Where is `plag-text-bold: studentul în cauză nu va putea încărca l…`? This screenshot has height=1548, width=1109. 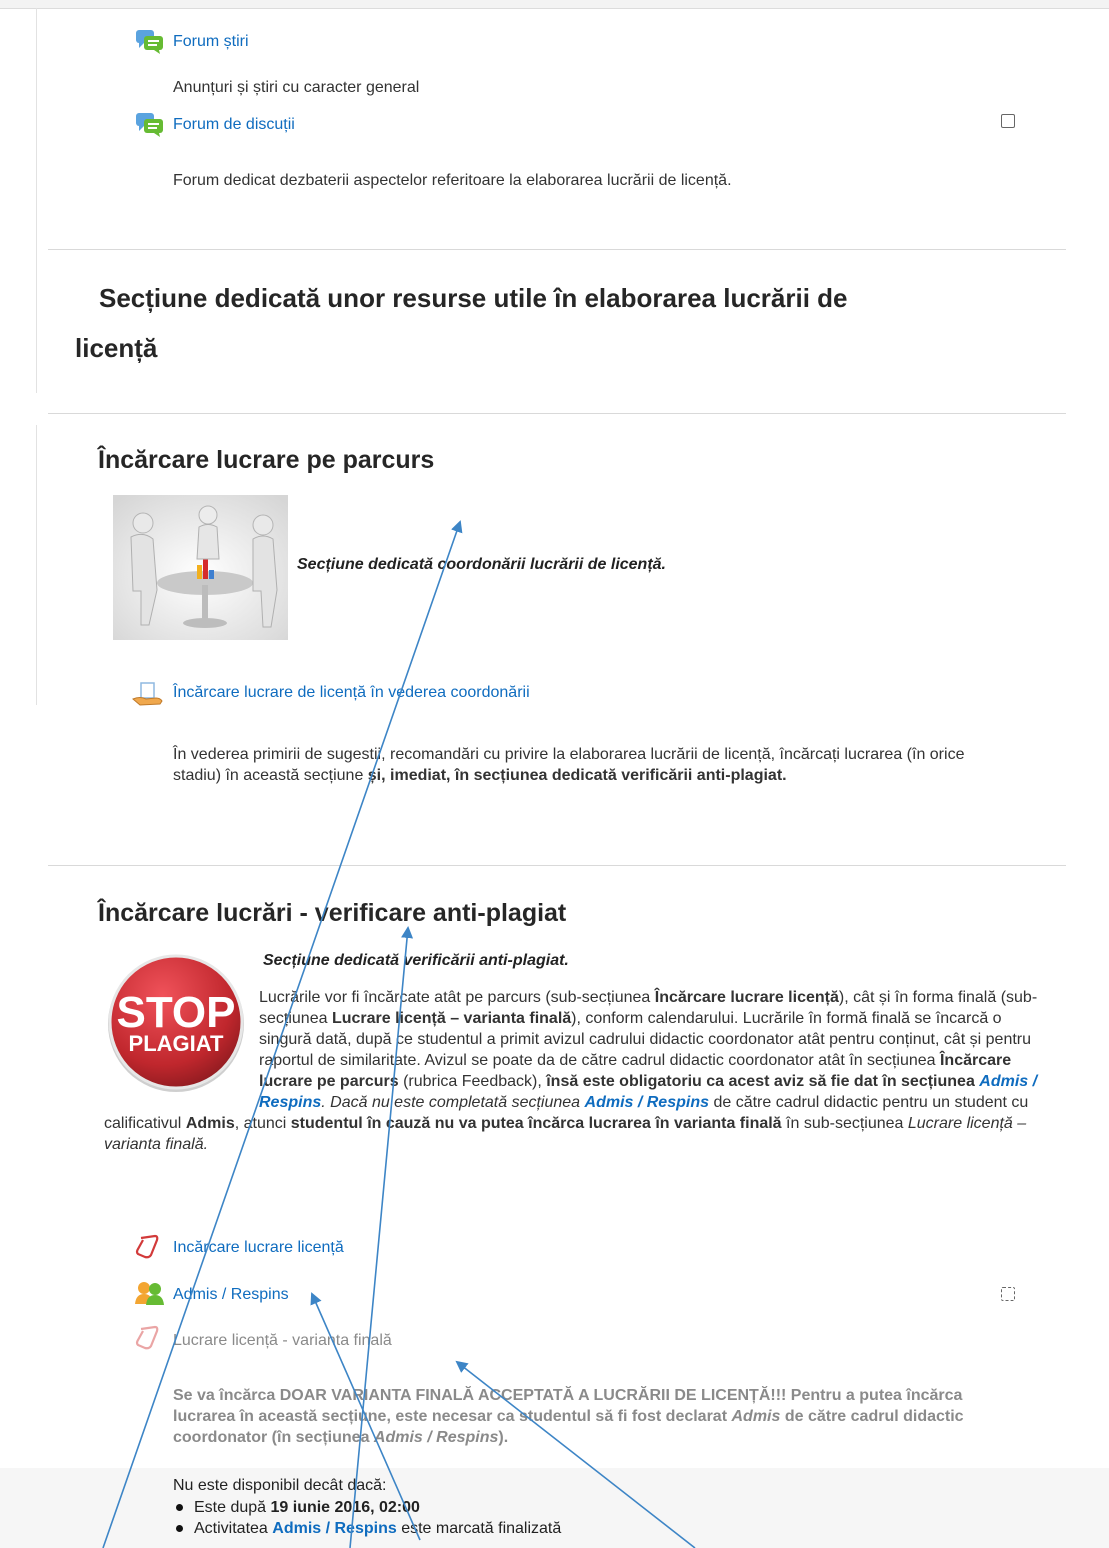 plag-text-bold: studentul în cauză nu va putea încărca l… is located at coordinates (536, 1123).